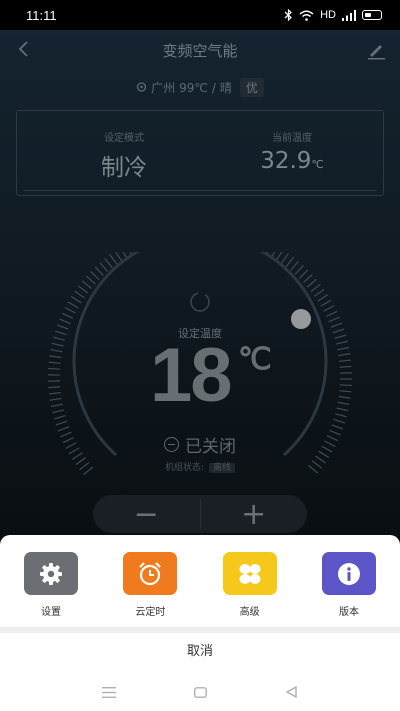 The image size is (400, 711). I want to click on settings-action: 设置, so click(51, 589).